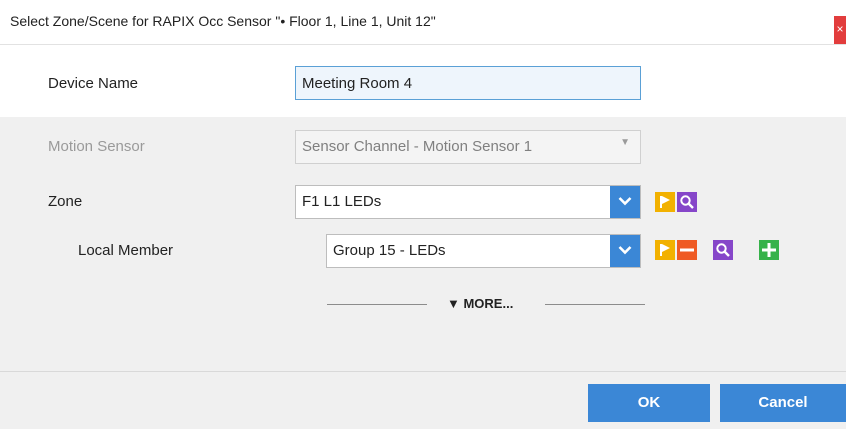  I want to click on local-member-add-button, so click(769, 250).